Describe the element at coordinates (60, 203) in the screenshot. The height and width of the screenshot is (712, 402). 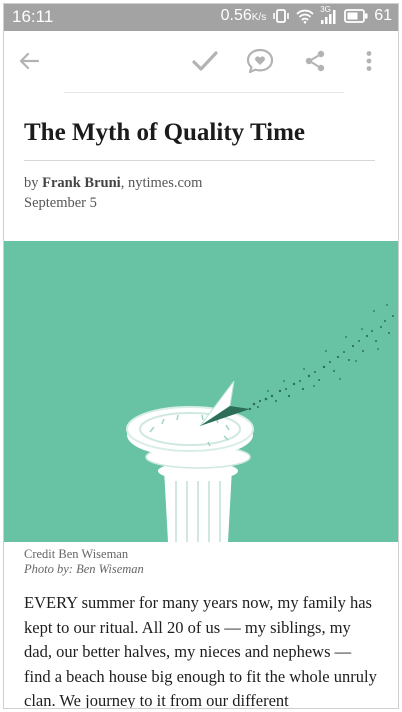
I see `article-date: September 5` at that location.